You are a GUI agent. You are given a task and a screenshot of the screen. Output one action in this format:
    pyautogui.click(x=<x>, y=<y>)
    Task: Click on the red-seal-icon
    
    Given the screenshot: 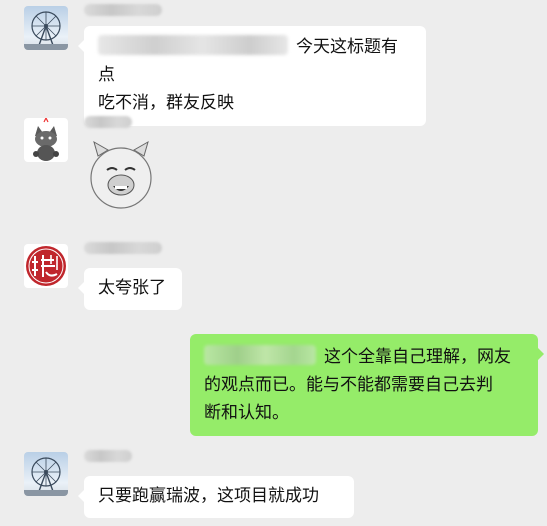 What is the action you would take?
    pyautogui.click(x=46, y=266)
    